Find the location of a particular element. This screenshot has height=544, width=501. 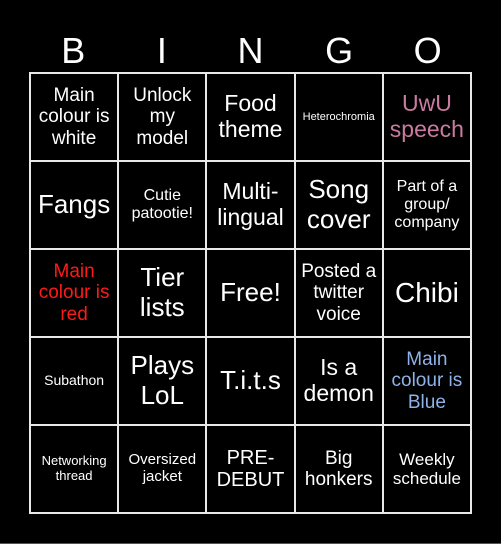

header-letter-g: G is located at coordinates (339, 50).